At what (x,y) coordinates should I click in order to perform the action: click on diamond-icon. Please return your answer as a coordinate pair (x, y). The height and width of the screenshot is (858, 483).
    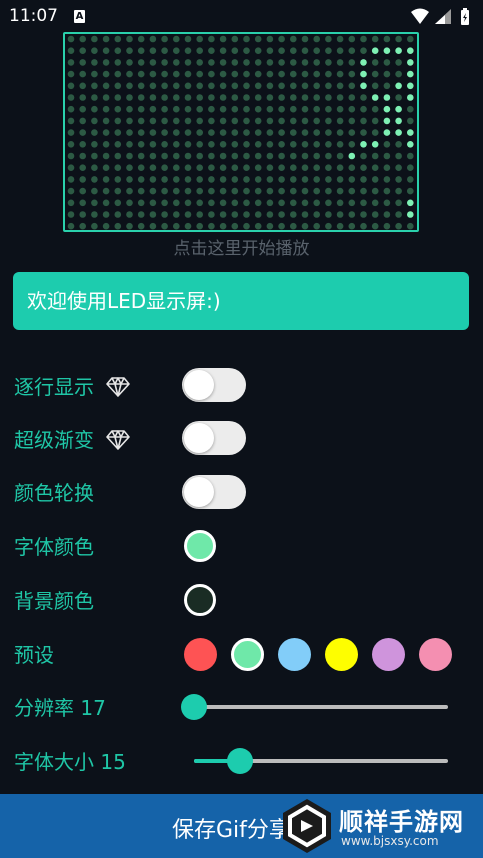
    Looking at the image, I should click on (118, 386).